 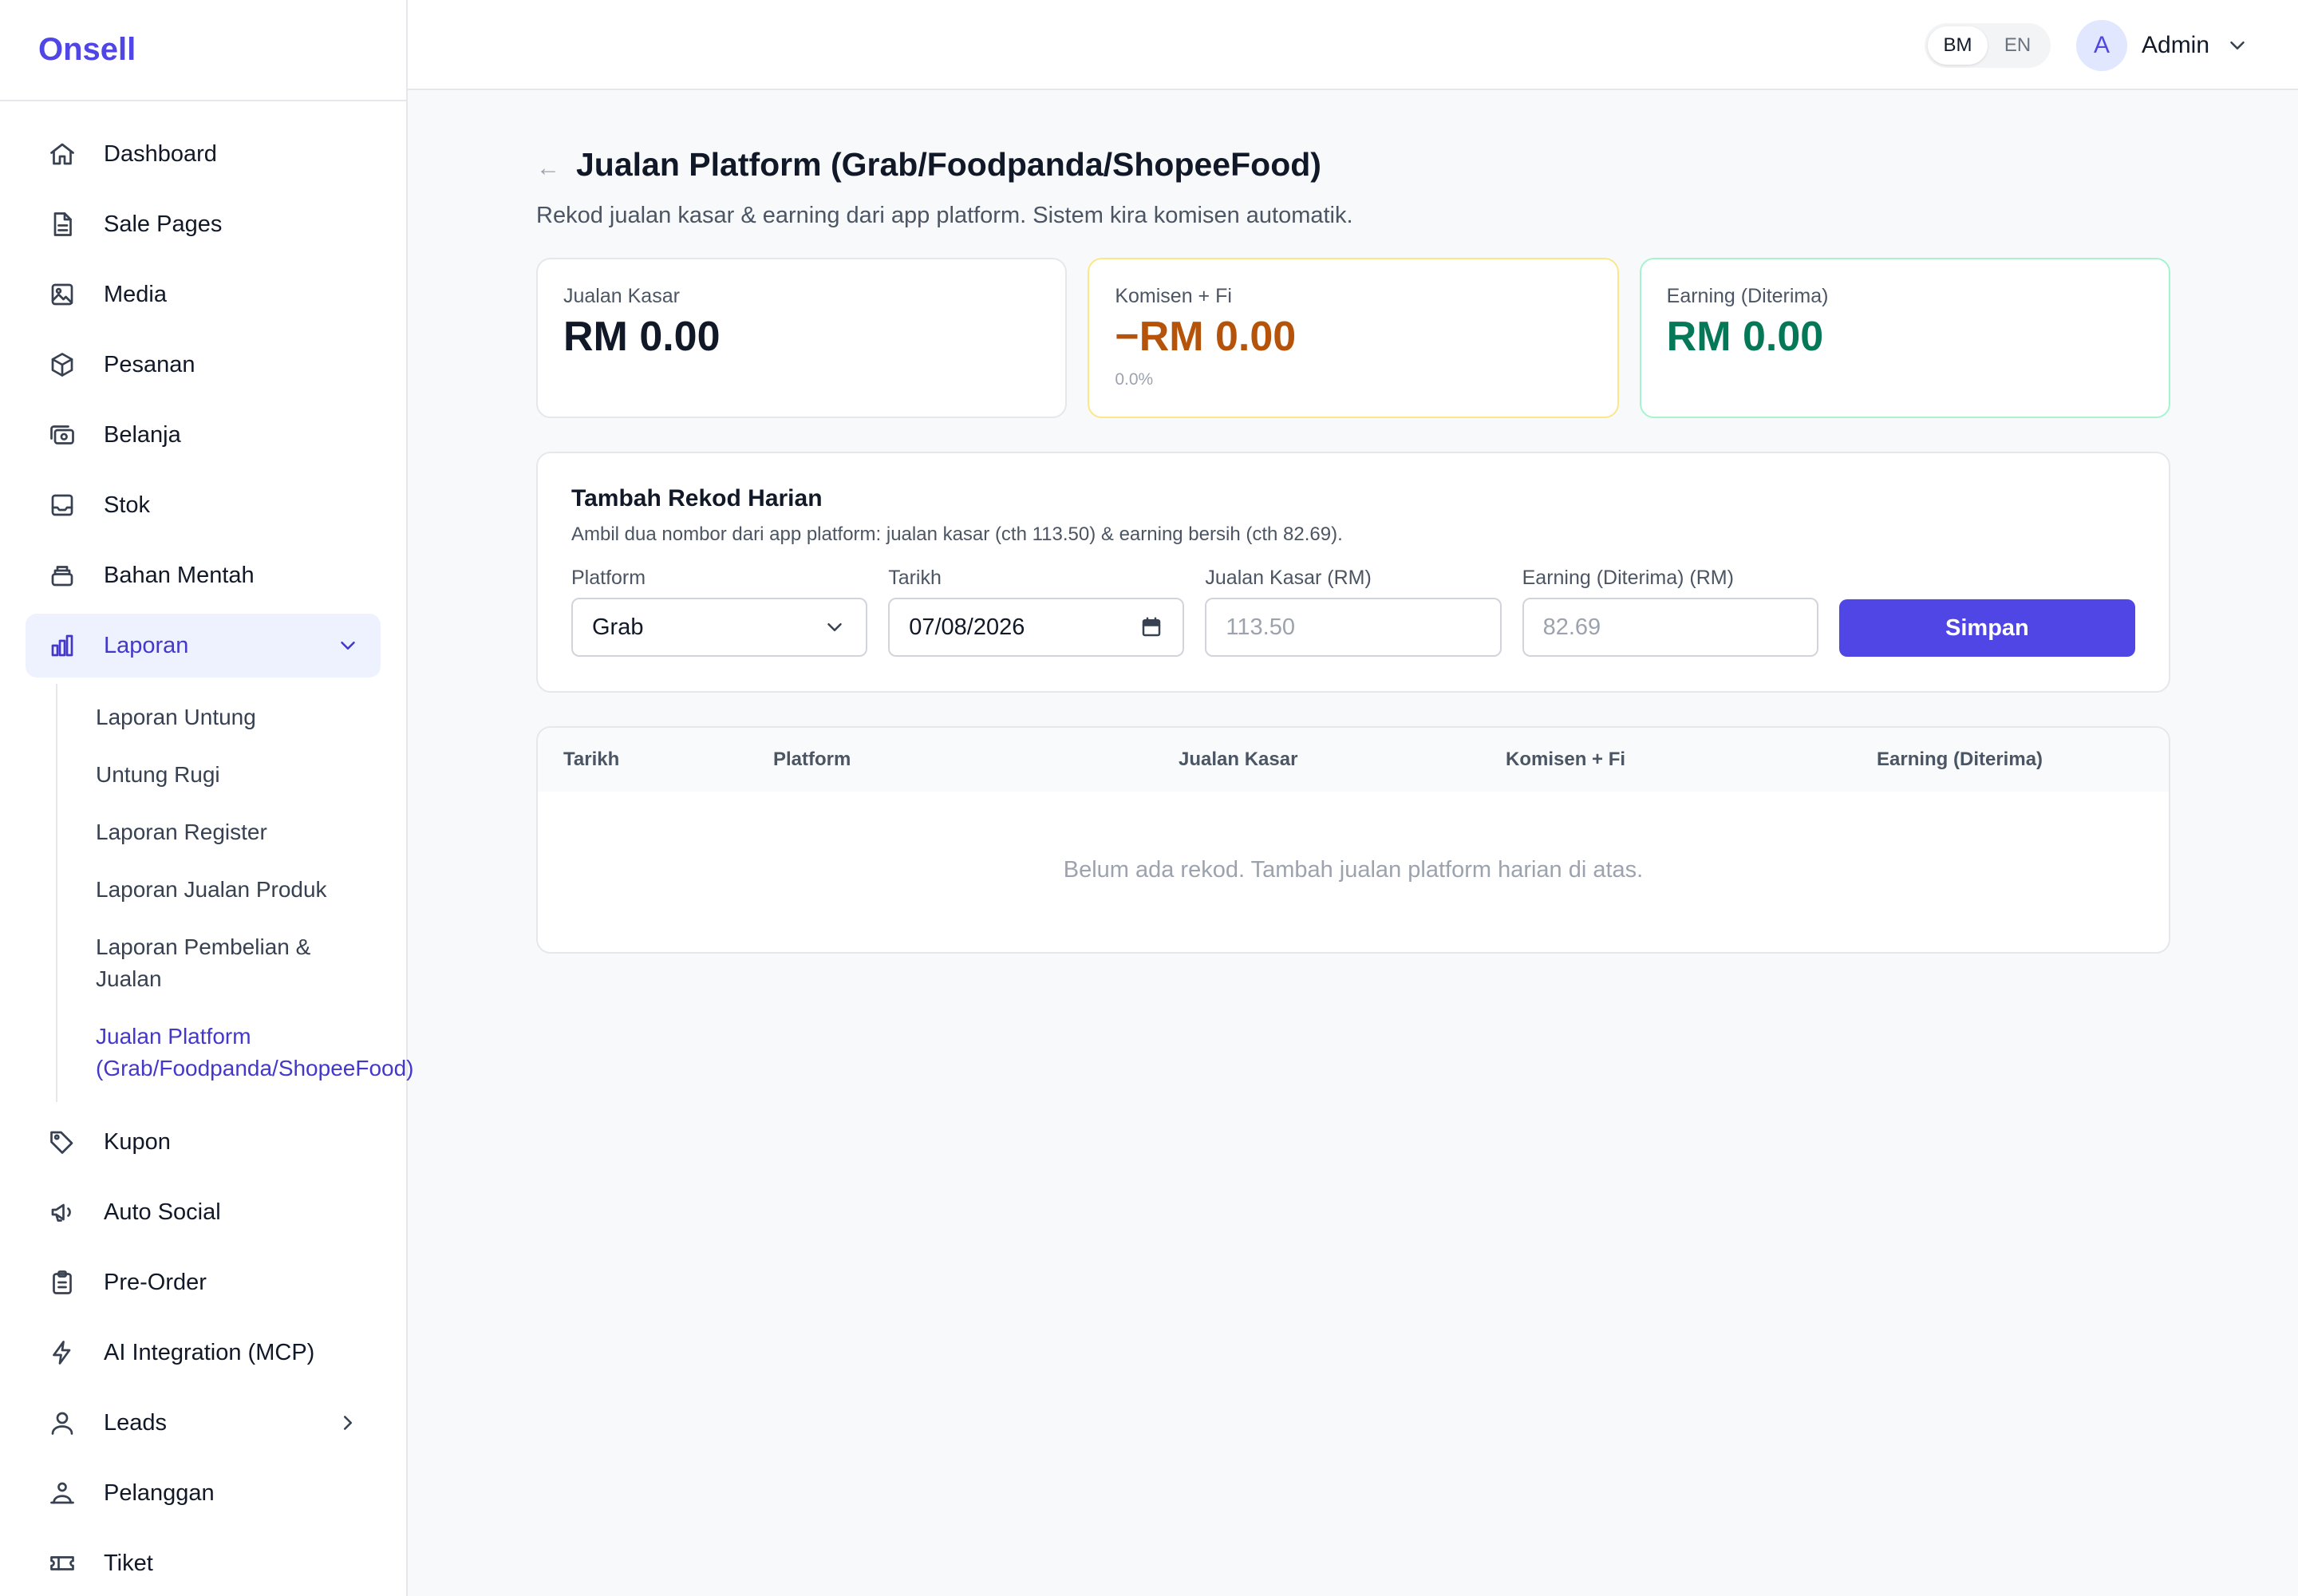 What do you see at coordinates (159, 1492) in the screenshot?
I see `sidebar-item-label: Pelanggan` at bounding box center [159, 1492].